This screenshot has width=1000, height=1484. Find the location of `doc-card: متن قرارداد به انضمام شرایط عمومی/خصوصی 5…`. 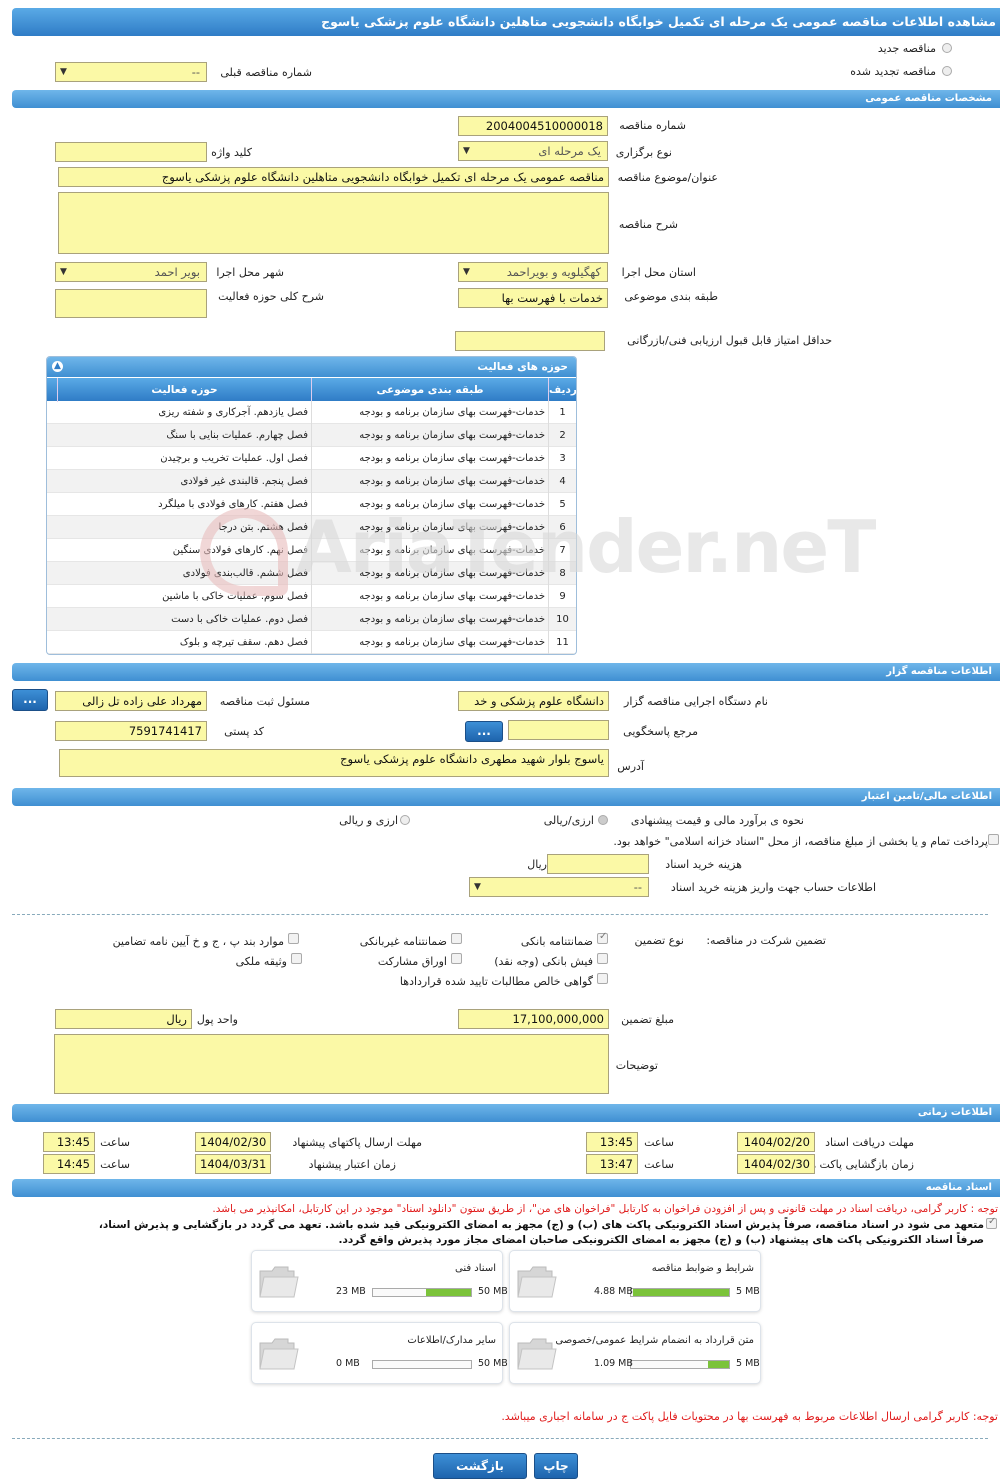

doc-card: متن قرارداد به انضمام شرایط عمومی/خصوصی 5… is located at coordinates (635, 1353).